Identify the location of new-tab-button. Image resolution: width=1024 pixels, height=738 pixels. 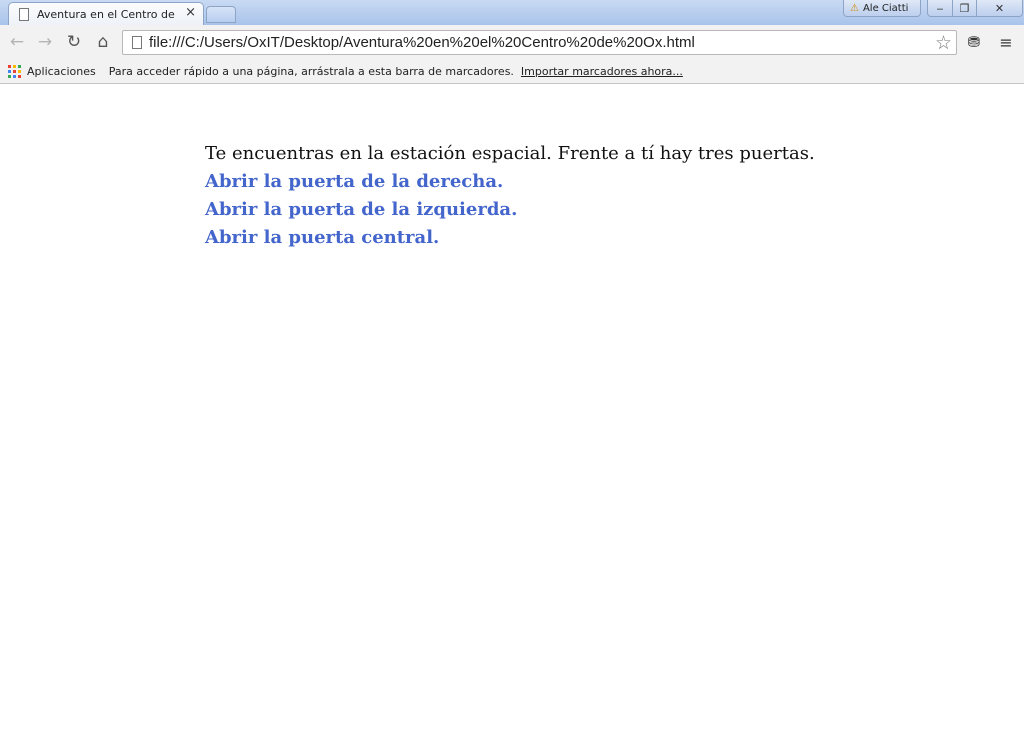
(221, 14).